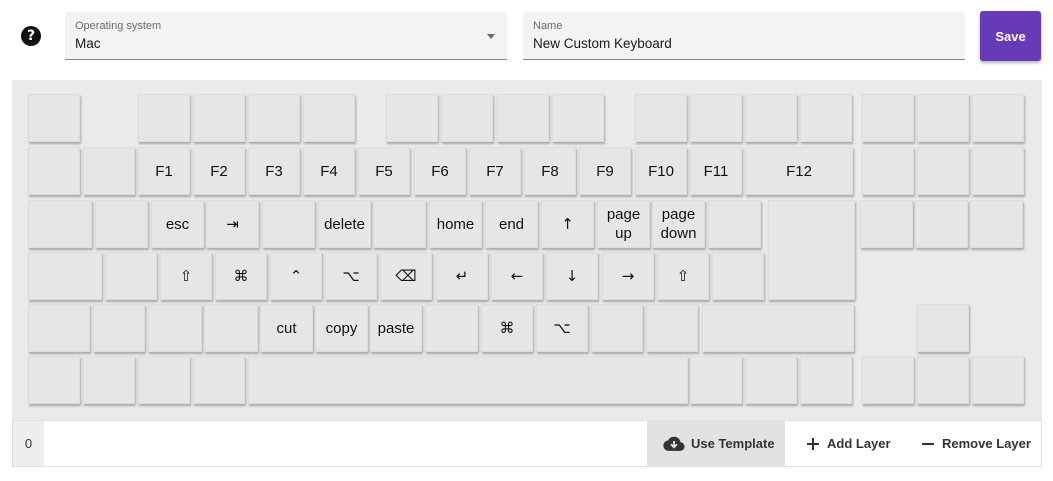  Describe the element at coordinates (396, 328) in the screenshot. I see `key-paste: paste` at that location.